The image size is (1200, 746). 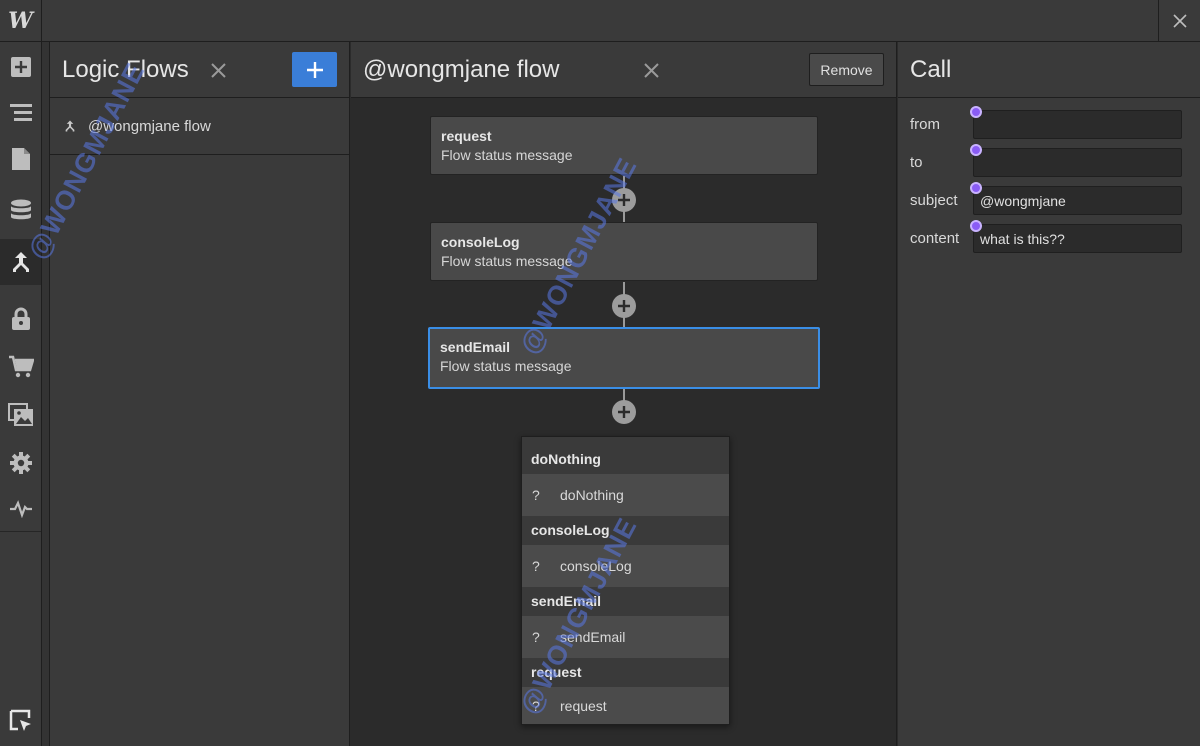 I want to click on webflow-logo: W, so click(x=21, y=21).